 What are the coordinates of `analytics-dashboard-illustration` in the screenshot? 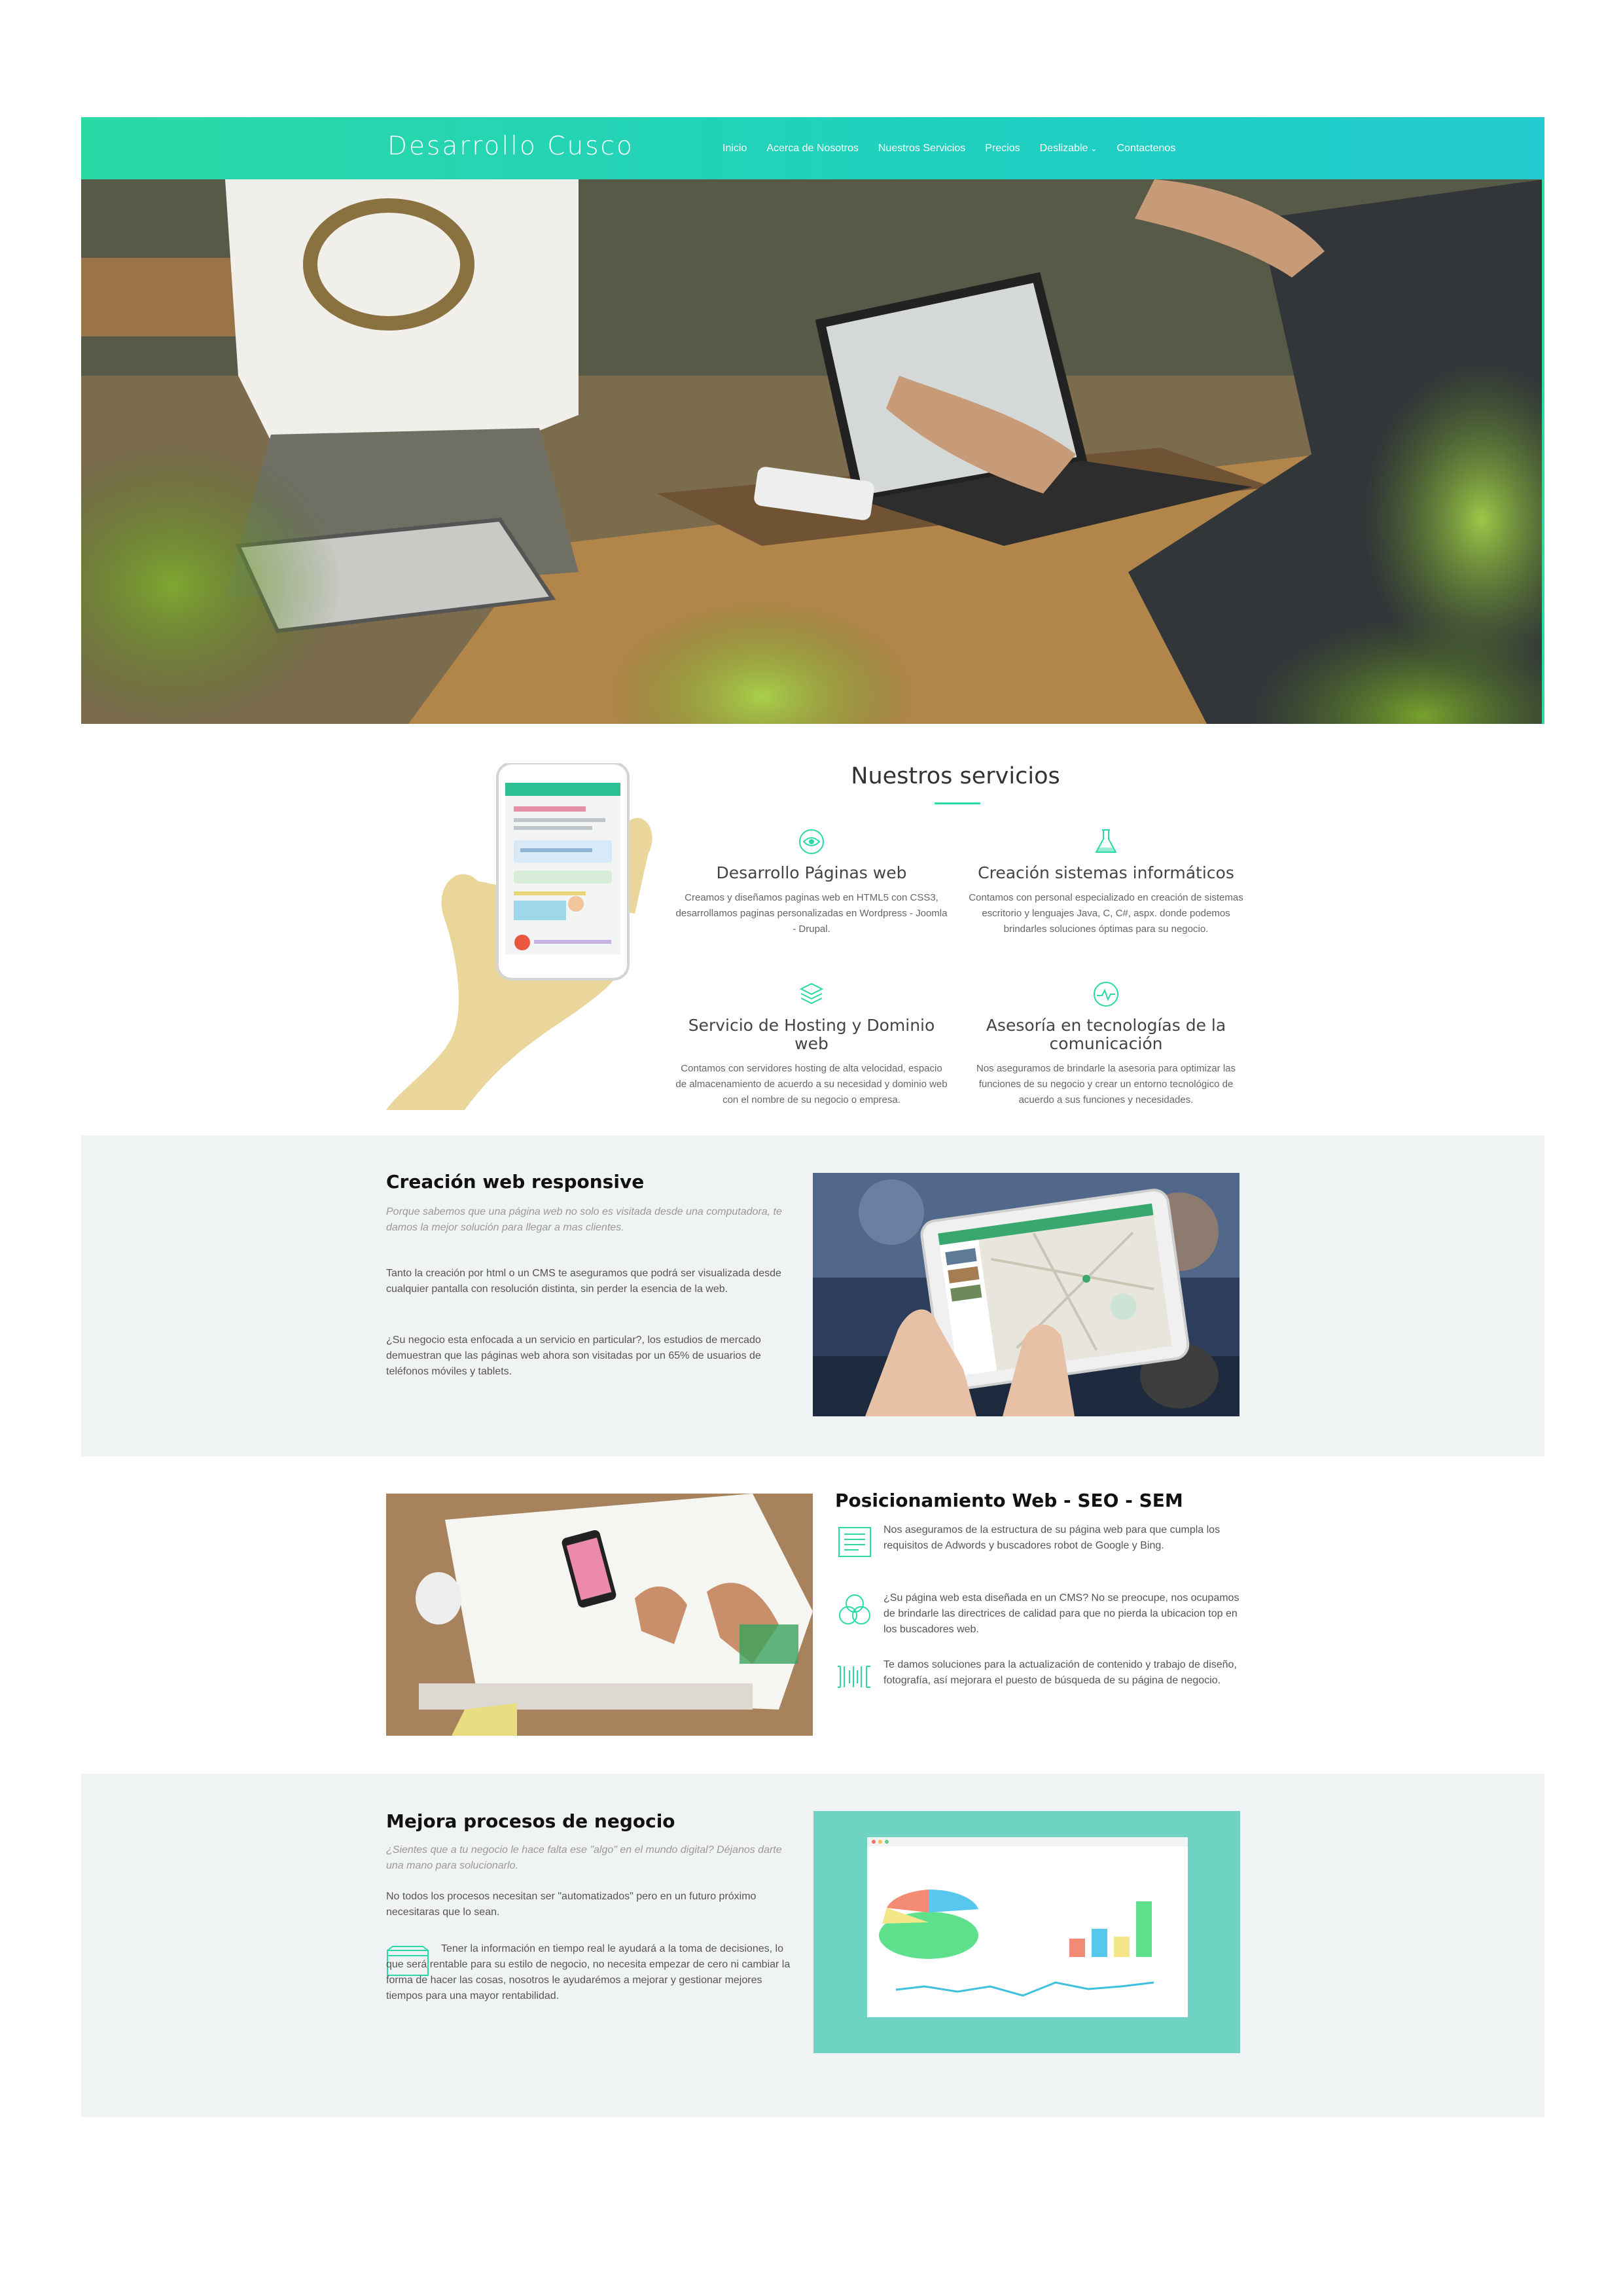 It's located at (1026, 1932).